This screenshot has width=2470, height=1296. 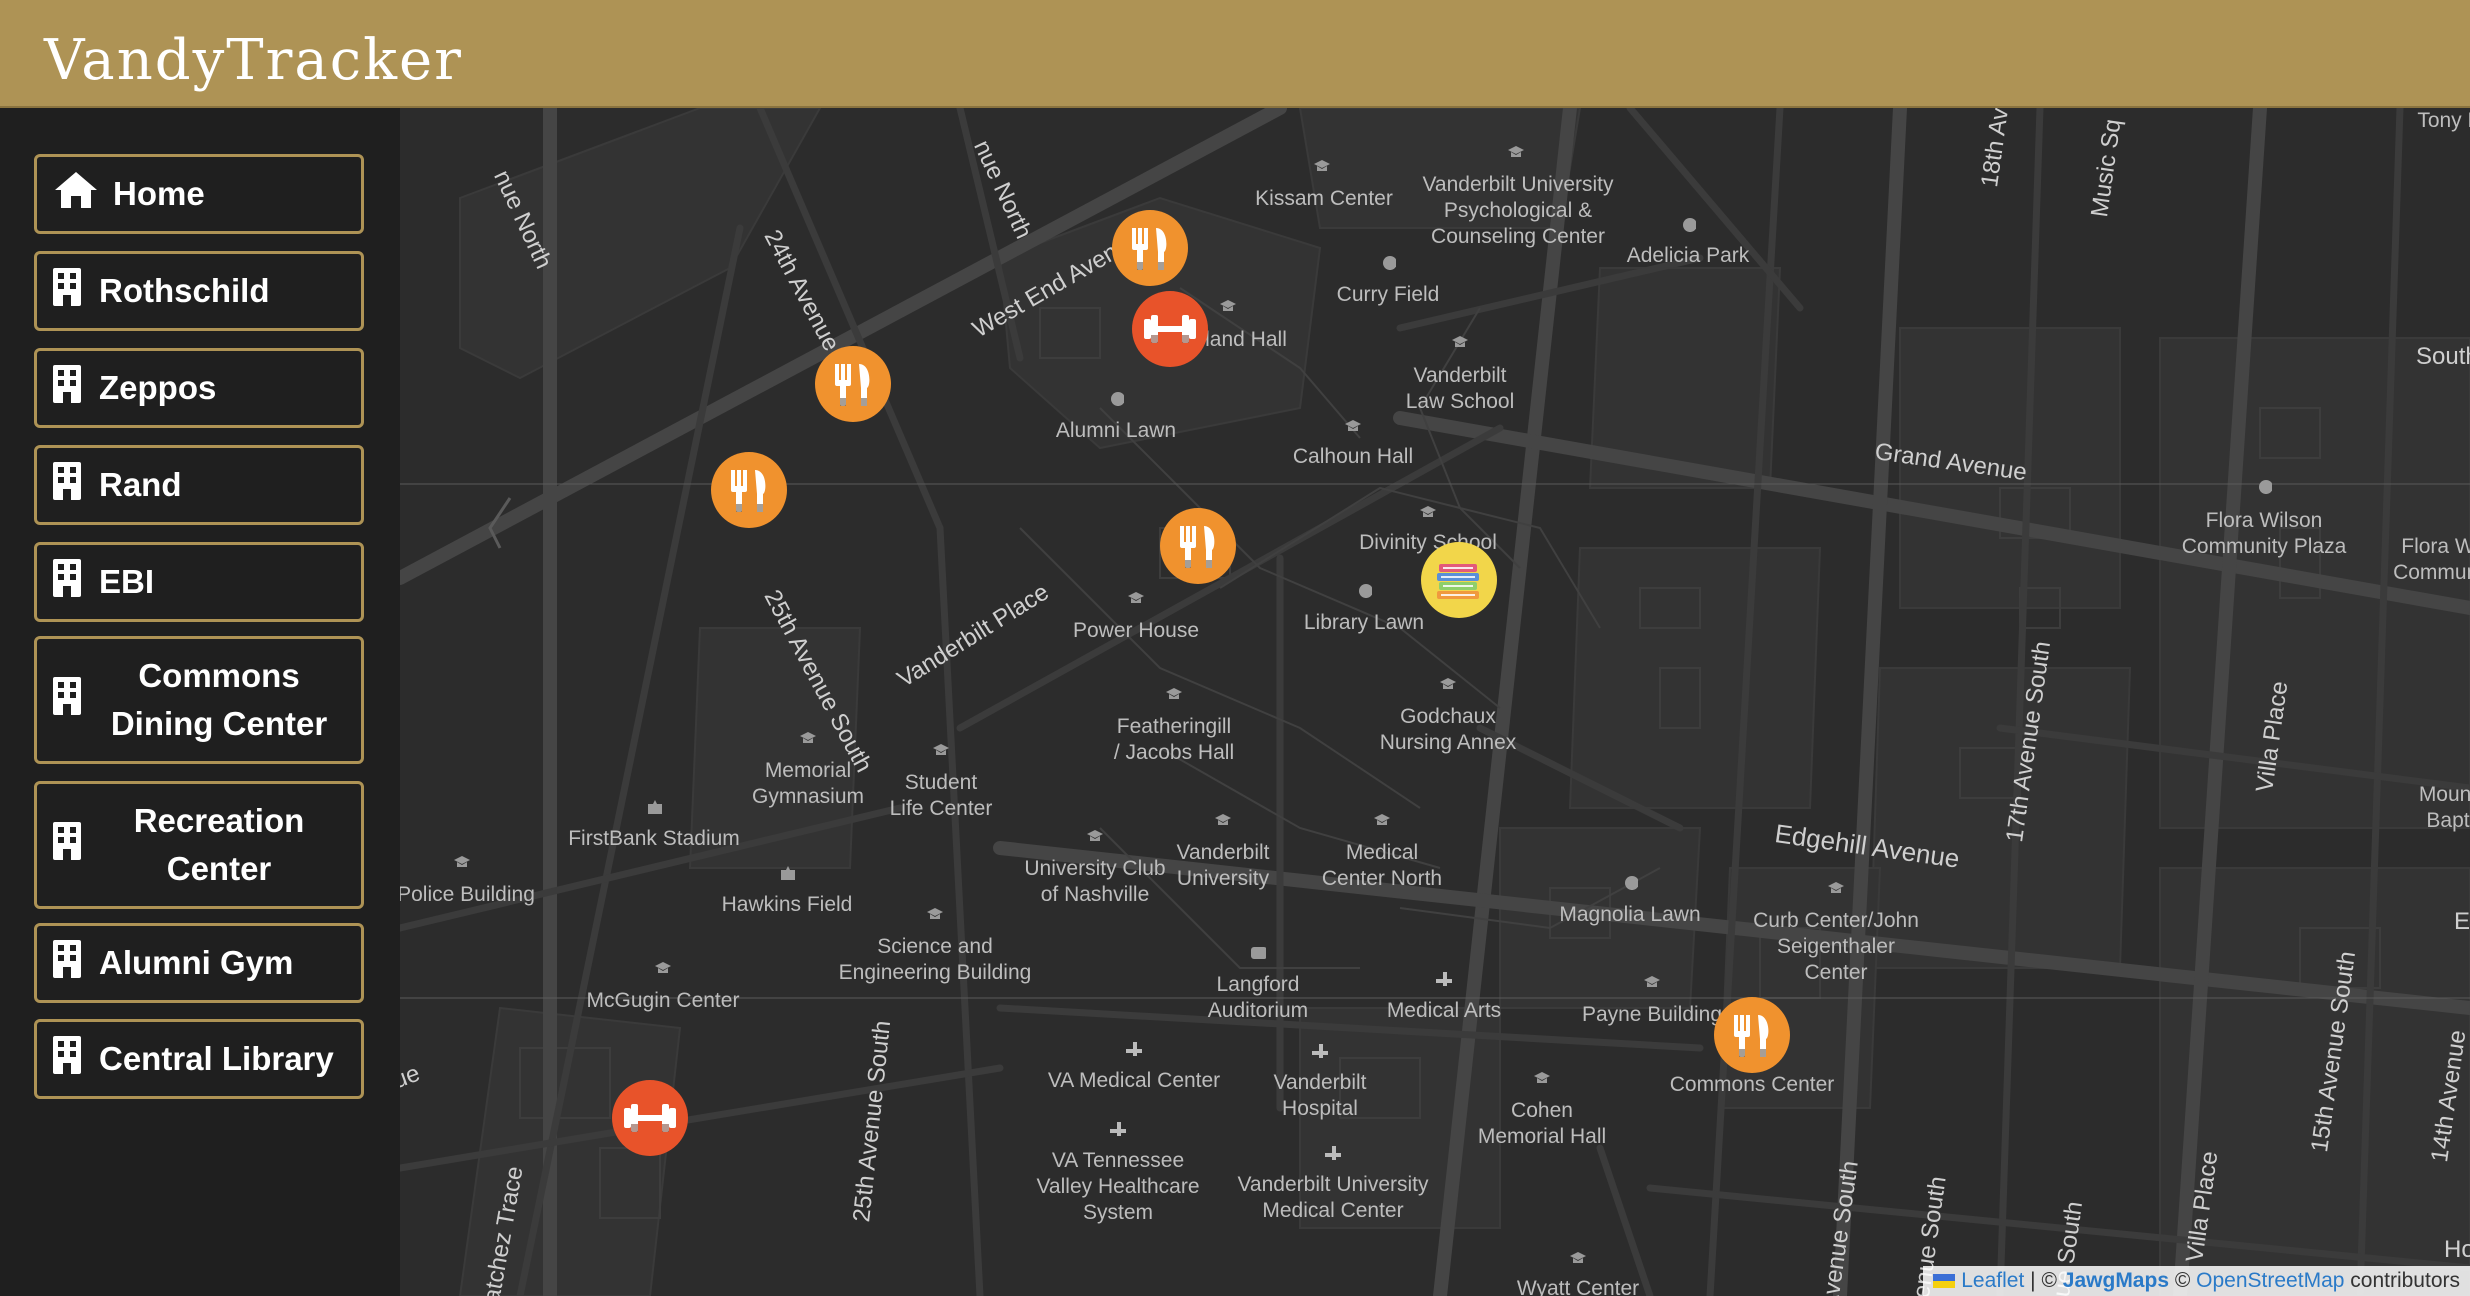 I want to click on sidebar-item-rothschild: Rothschild, so click(x=199, y=291).